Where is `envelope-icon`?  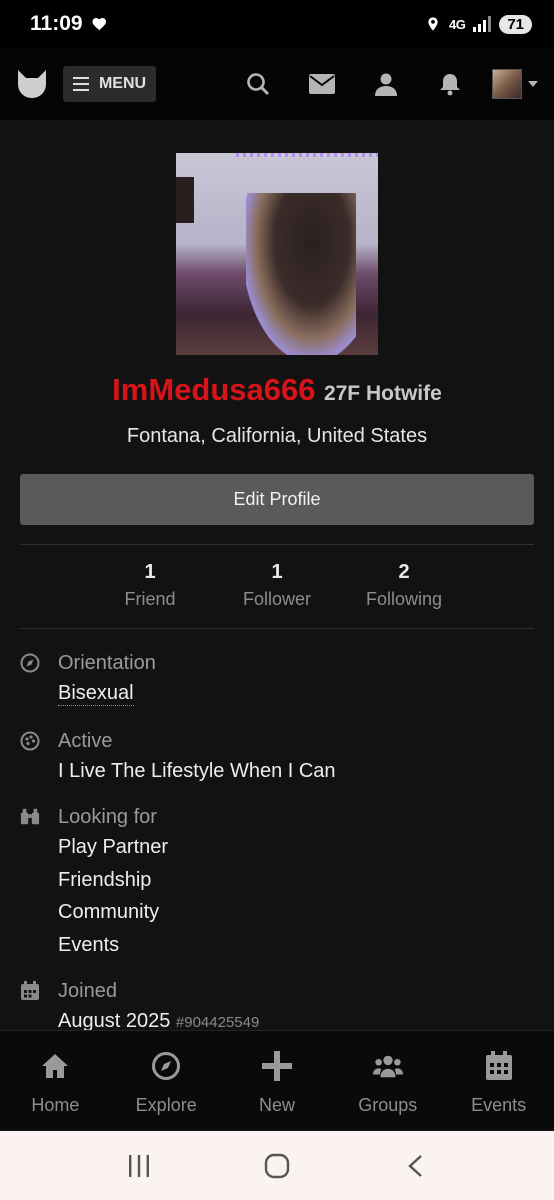 envelope-icon is located at coordinates (322, 84).